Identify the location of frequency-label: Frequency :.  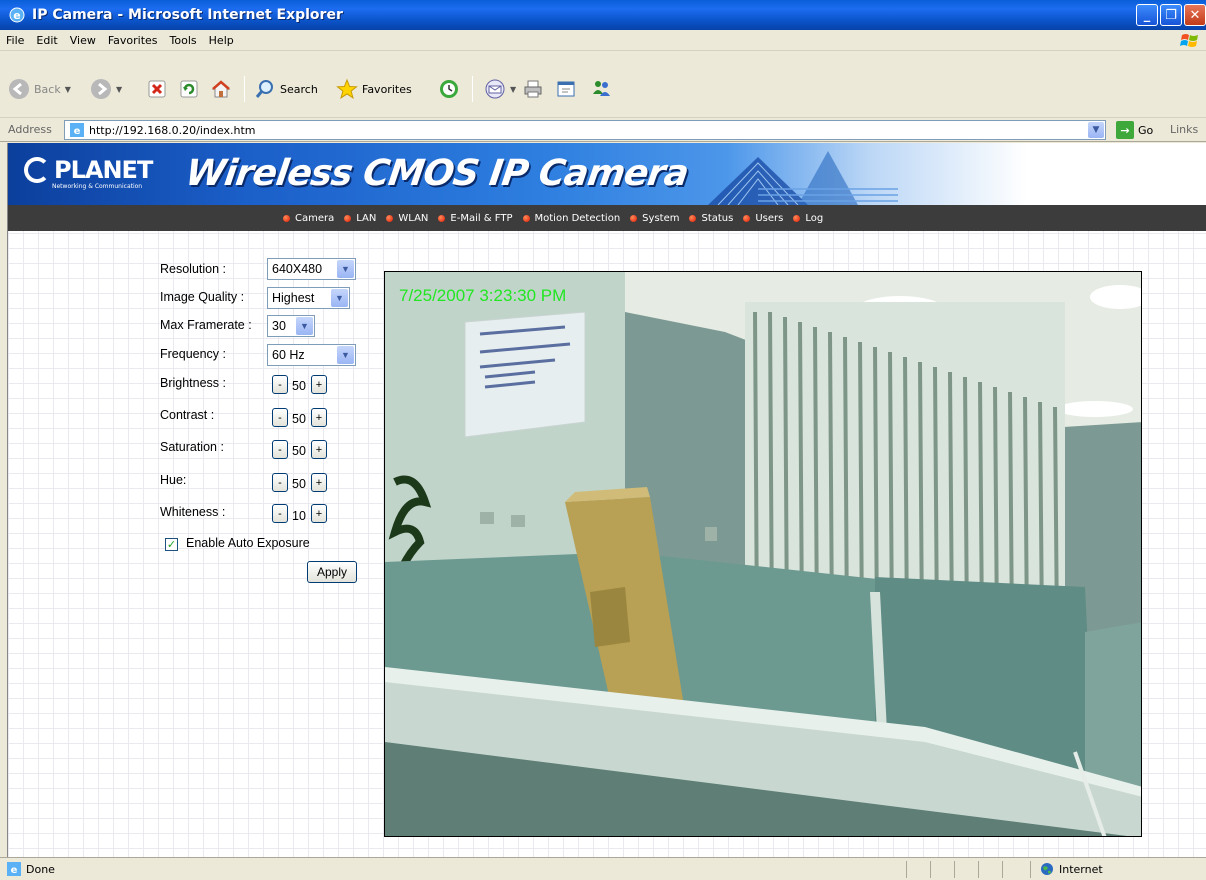
(193, 354).